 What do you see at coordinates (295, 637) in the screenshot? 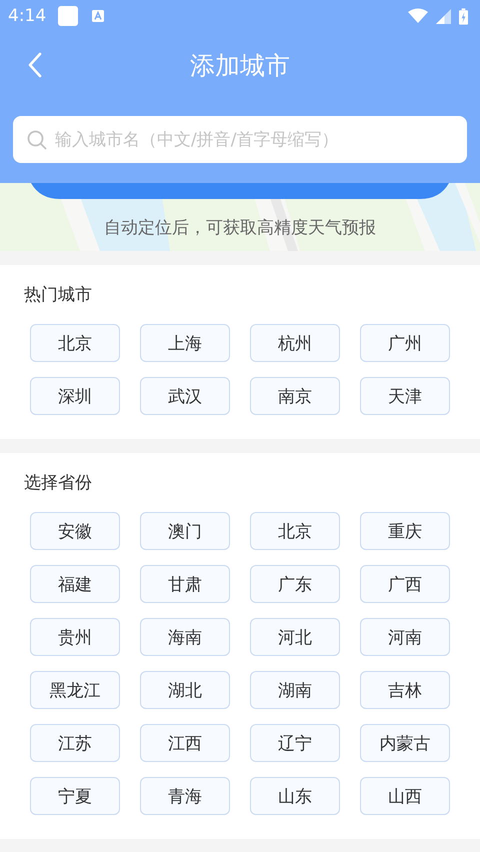
I see `province-button: 河北` at bounding box center [295, 637].